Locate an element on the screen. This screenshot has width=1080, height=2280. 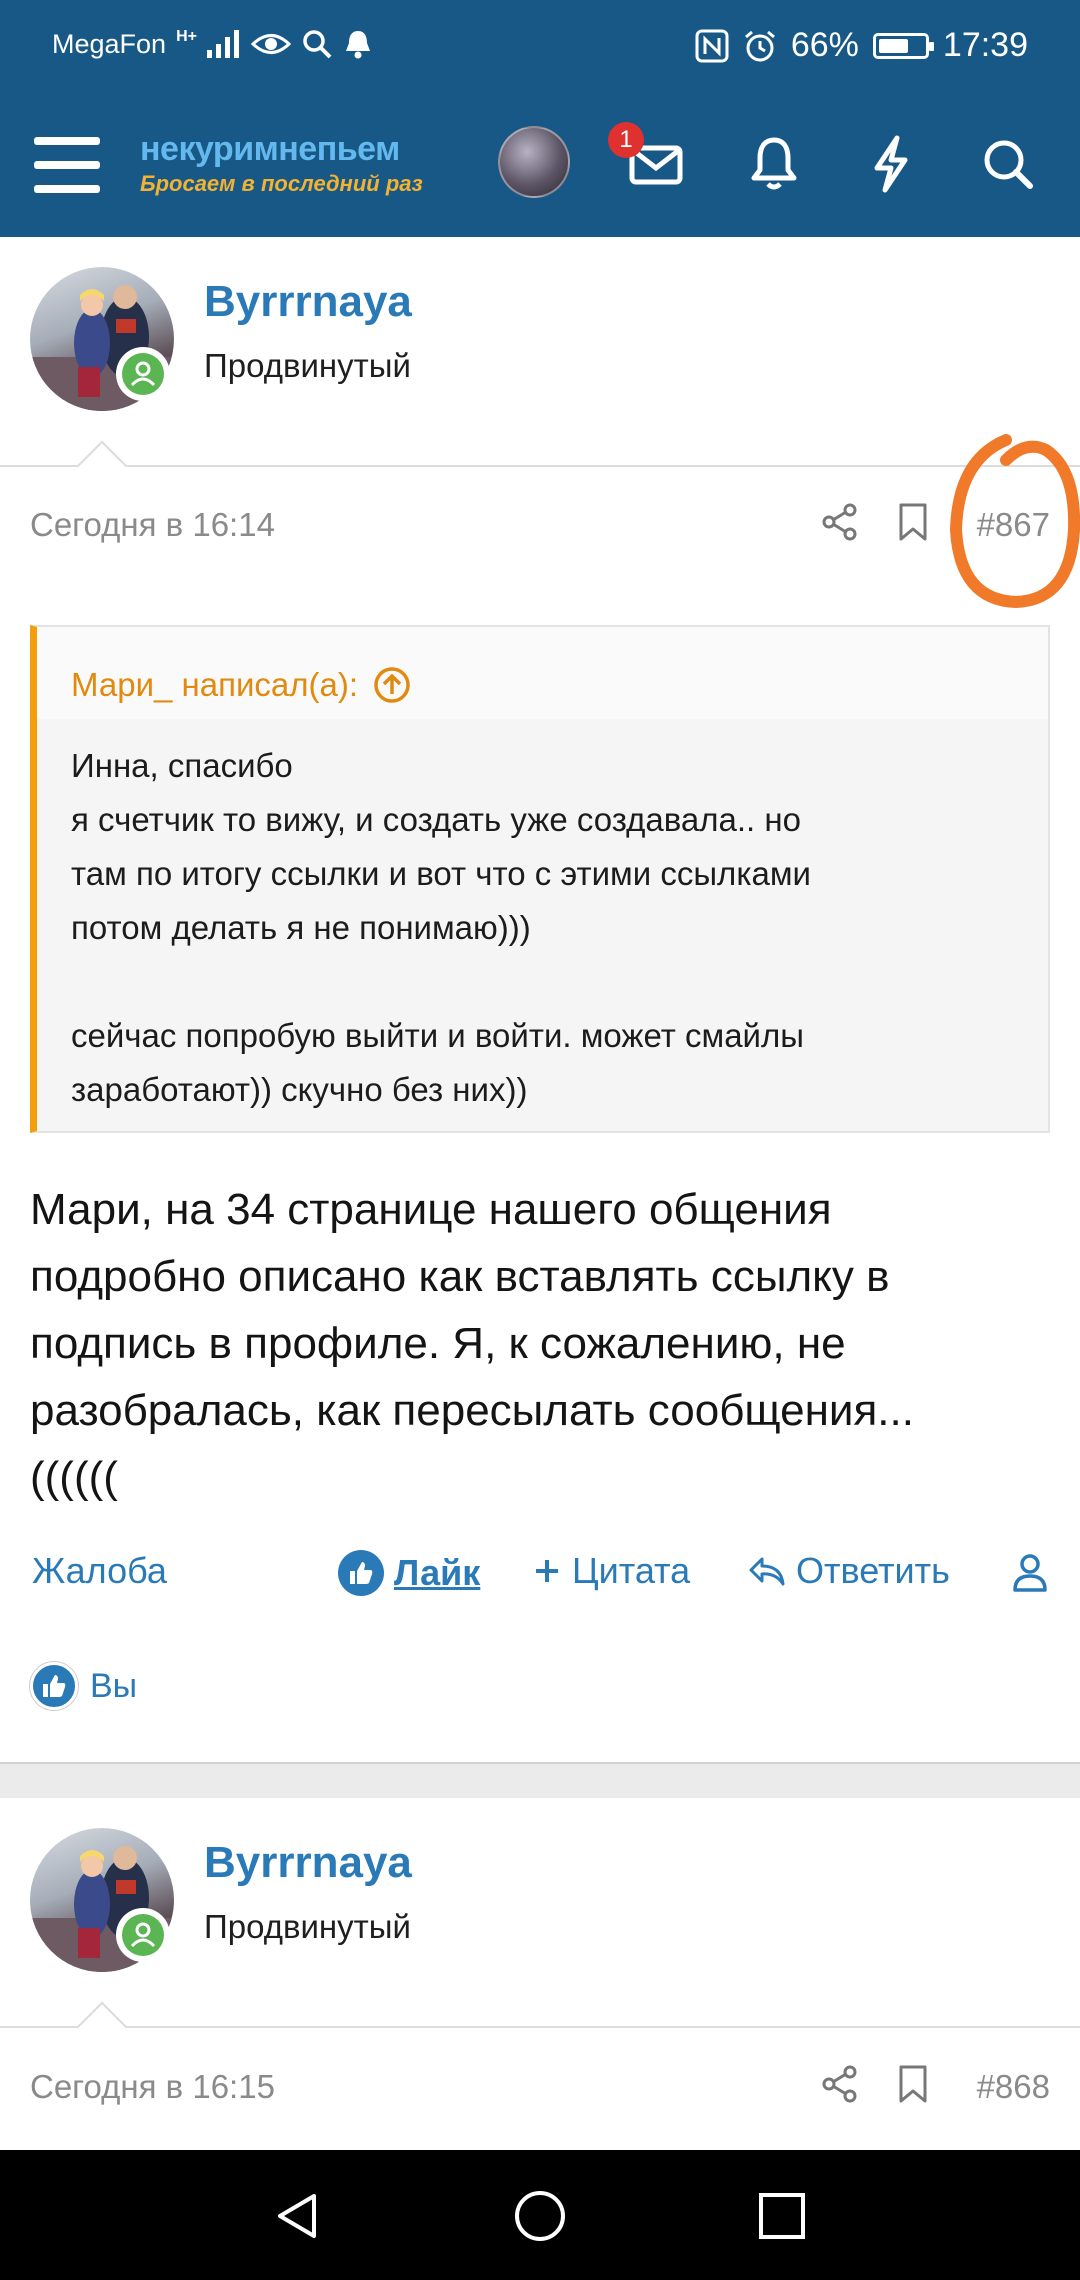
post-line: Мари, на 34 странице нашего общения is located at coordinates (431, 1209).